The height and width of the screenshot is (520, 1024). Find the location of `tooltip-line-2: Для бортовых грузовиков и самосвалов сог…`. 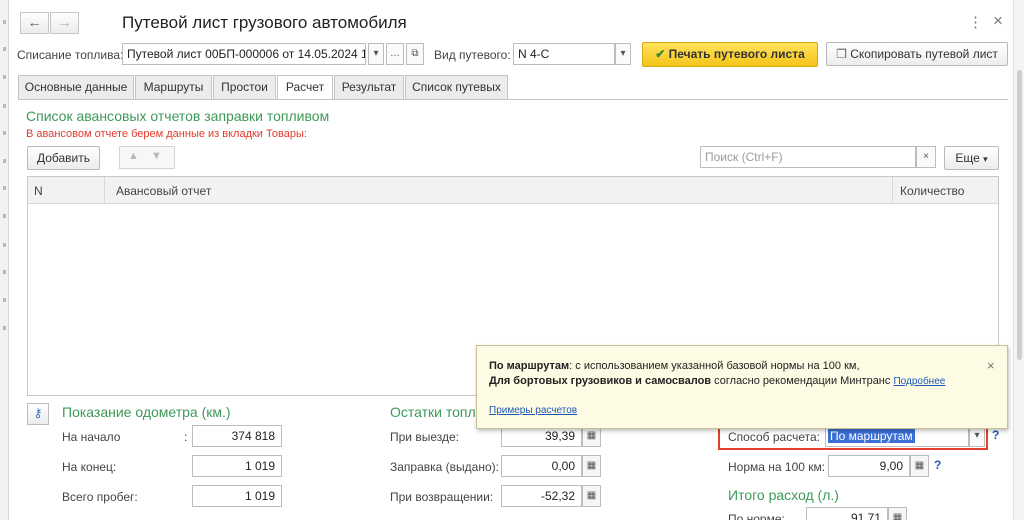

tooltip-line-2: Для бортовых грузовиков и самосвалов сог… is located at coordinates (717, 381).